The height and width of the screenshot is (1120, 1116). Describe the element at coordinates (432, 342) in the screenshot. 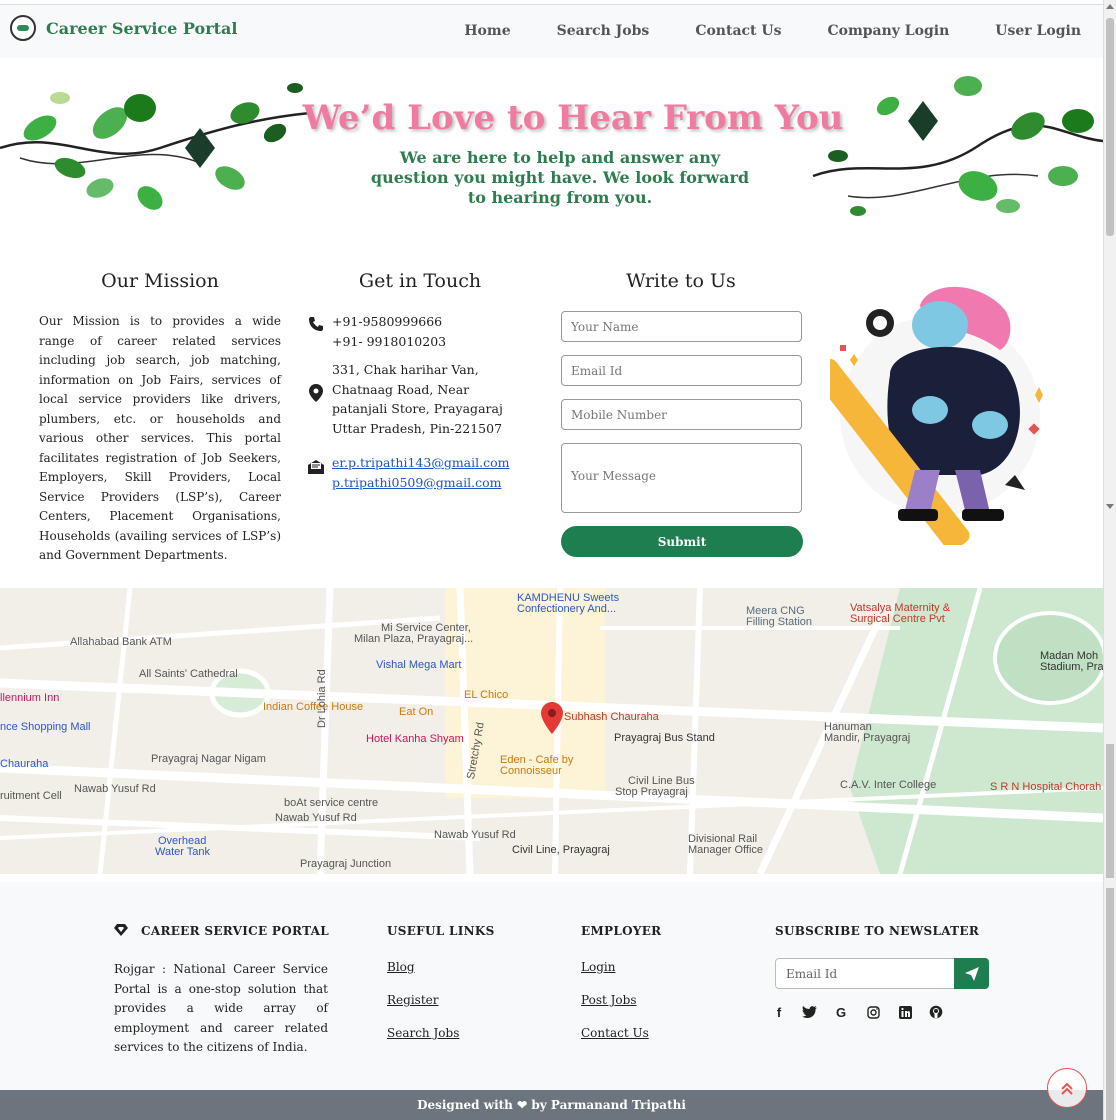

I see `phone-number-2: +91- 9918010203` at that location.